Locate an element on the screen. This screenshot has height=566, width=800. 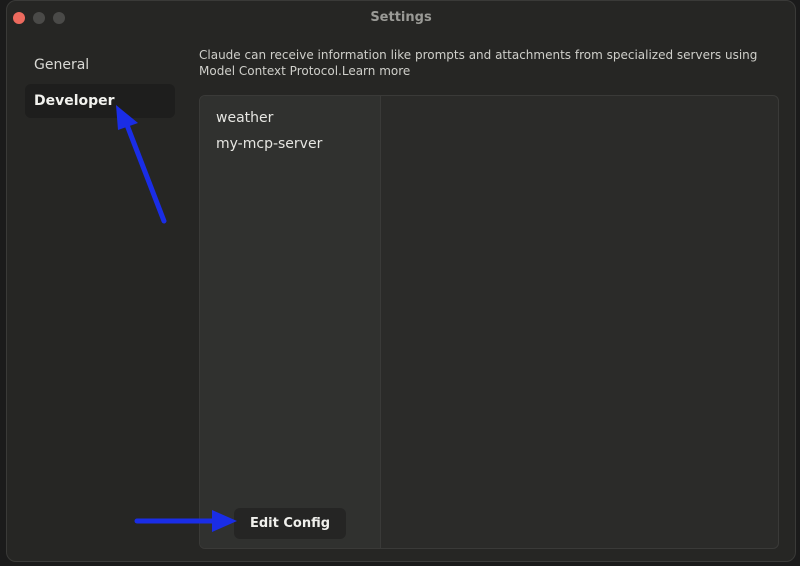
settings-sidebar: General Developer is located at coordinates (100, 84).